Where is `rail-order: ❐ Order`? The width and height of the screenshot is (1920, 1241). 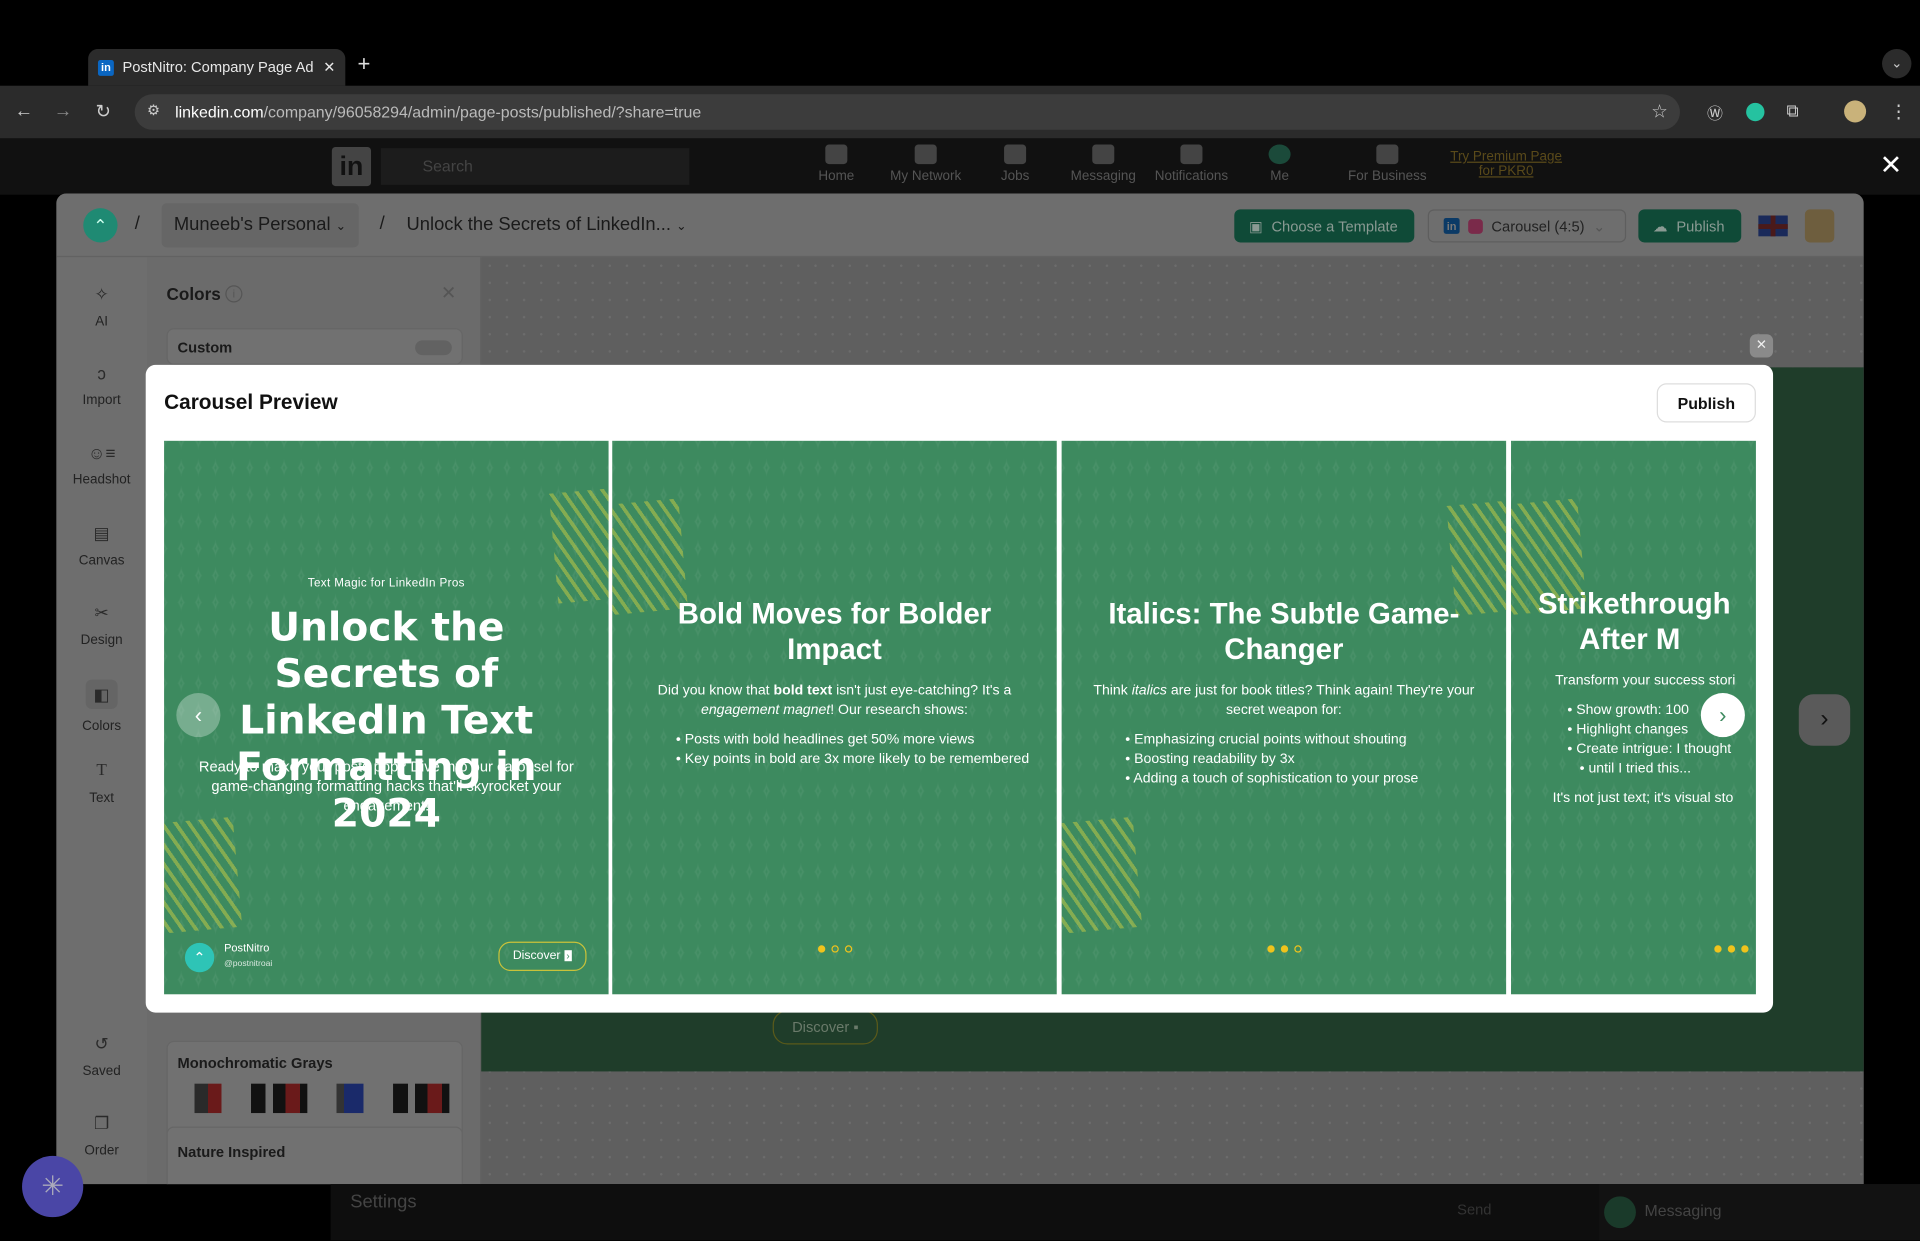 rail-order: ❐ Order is located at coordinates (101, 1135).